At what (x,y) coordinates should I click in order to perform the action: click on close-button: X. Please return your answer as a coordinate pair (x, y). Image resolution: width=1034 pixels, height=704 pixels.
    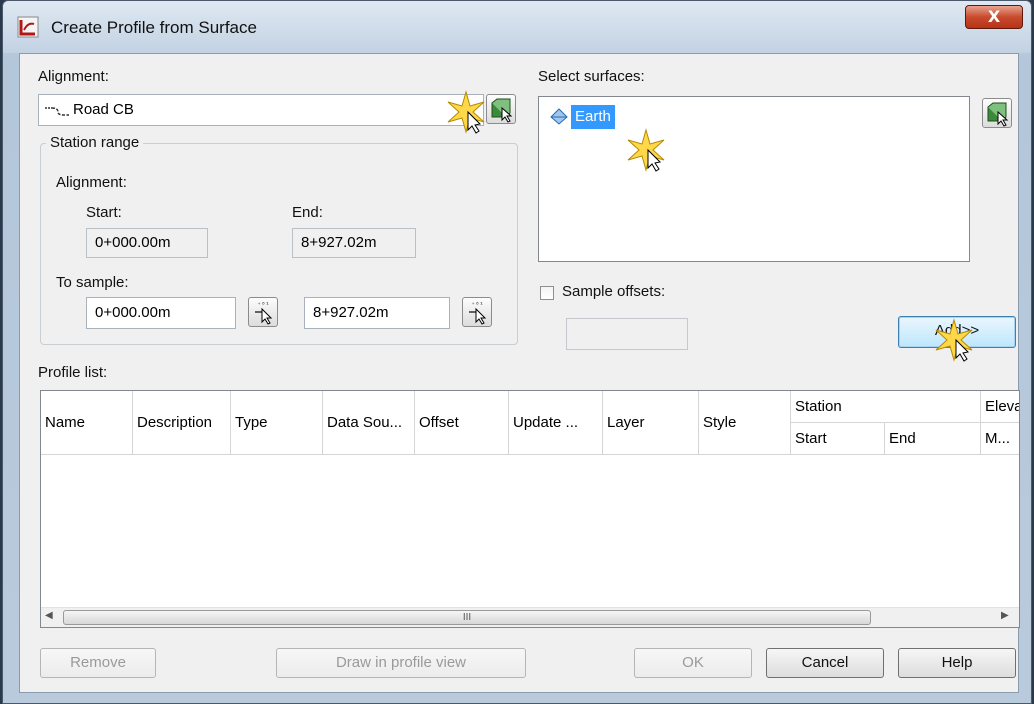
    Looking at the image, I should click on (994, 17).